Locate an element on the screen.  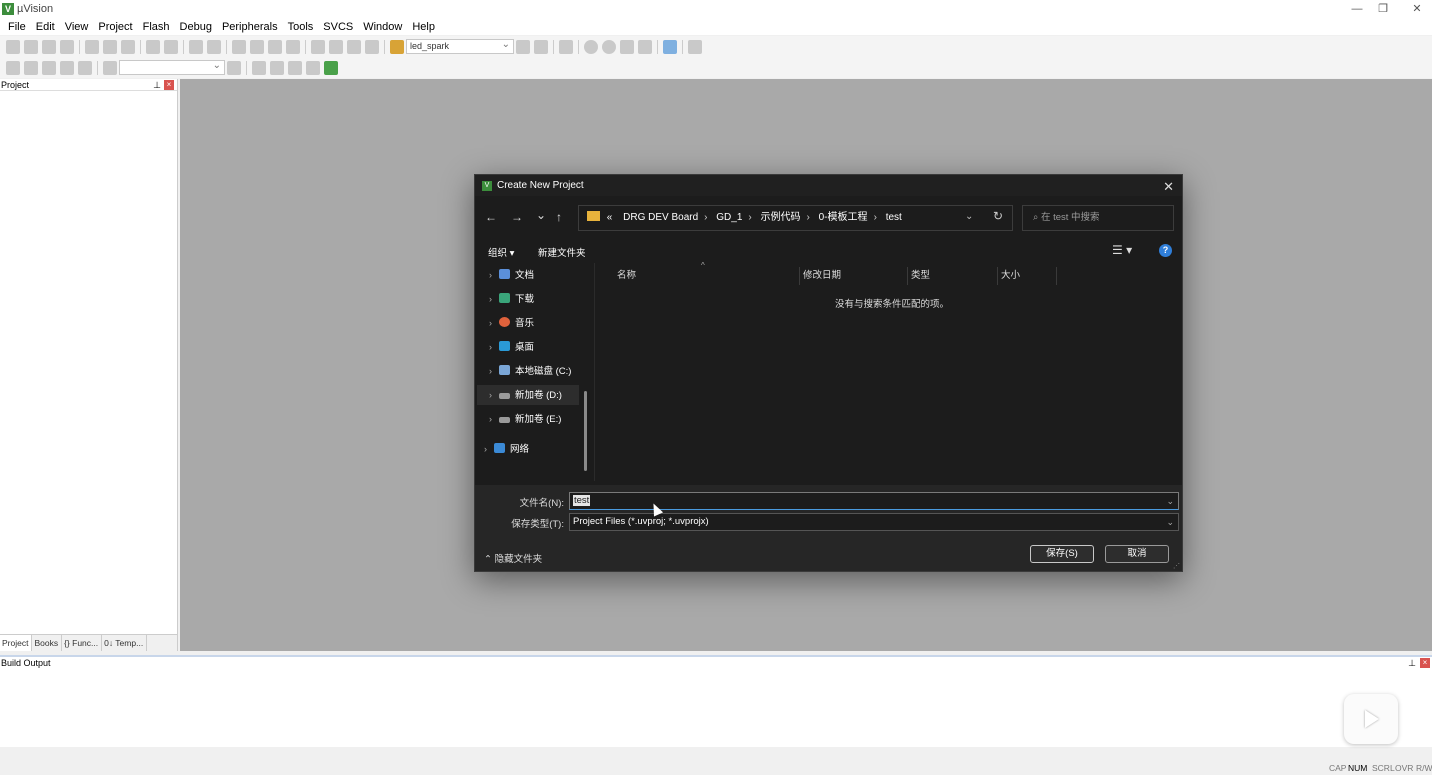
menu-window: Window is located at coordinates (382, 27).